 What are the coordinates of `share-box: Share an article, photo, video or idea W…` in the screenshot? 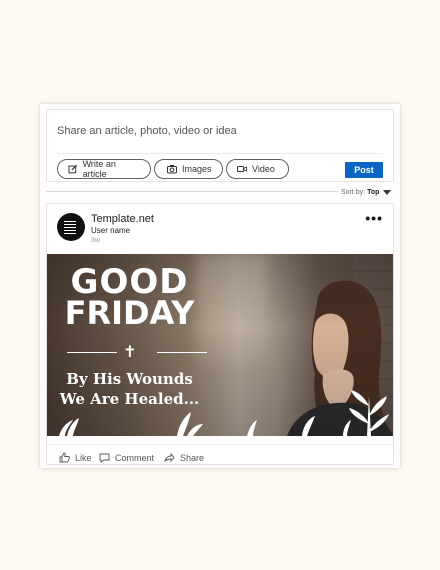 It's located at (220, 145).